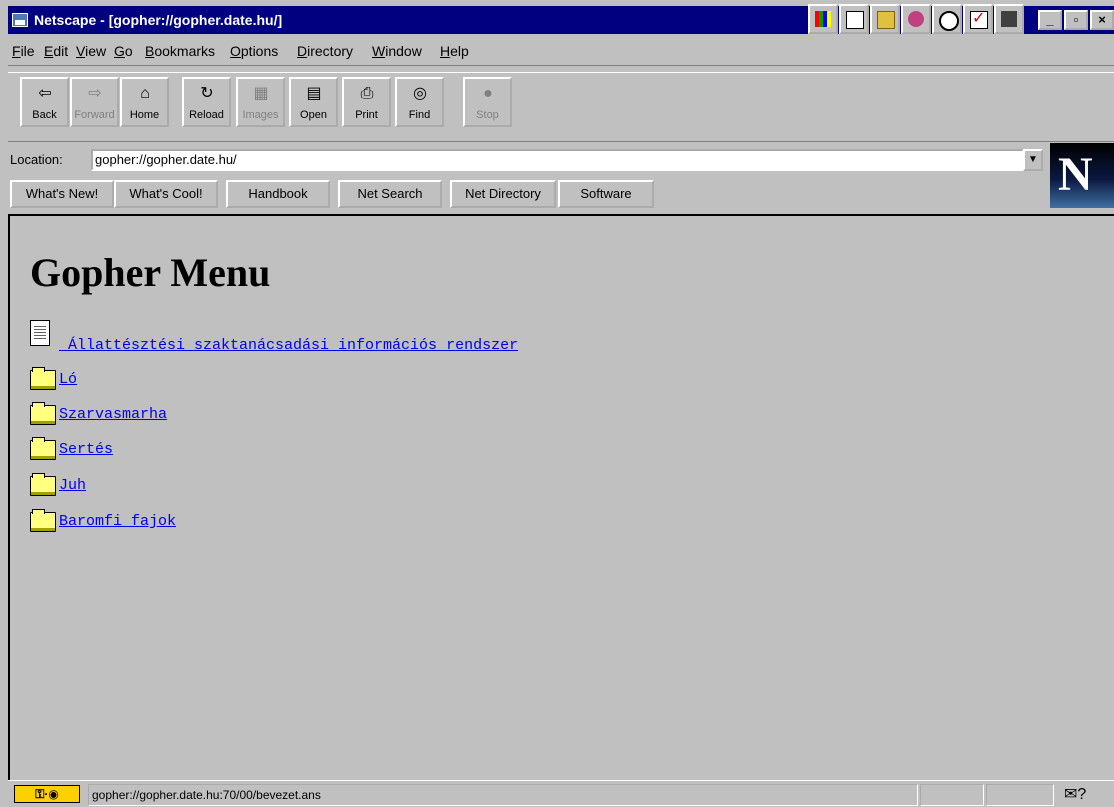 The image size is (1114, 807). Describe the element at coordinates (978, 19) in the screenshot. I see `checkbox-icon` at that location.